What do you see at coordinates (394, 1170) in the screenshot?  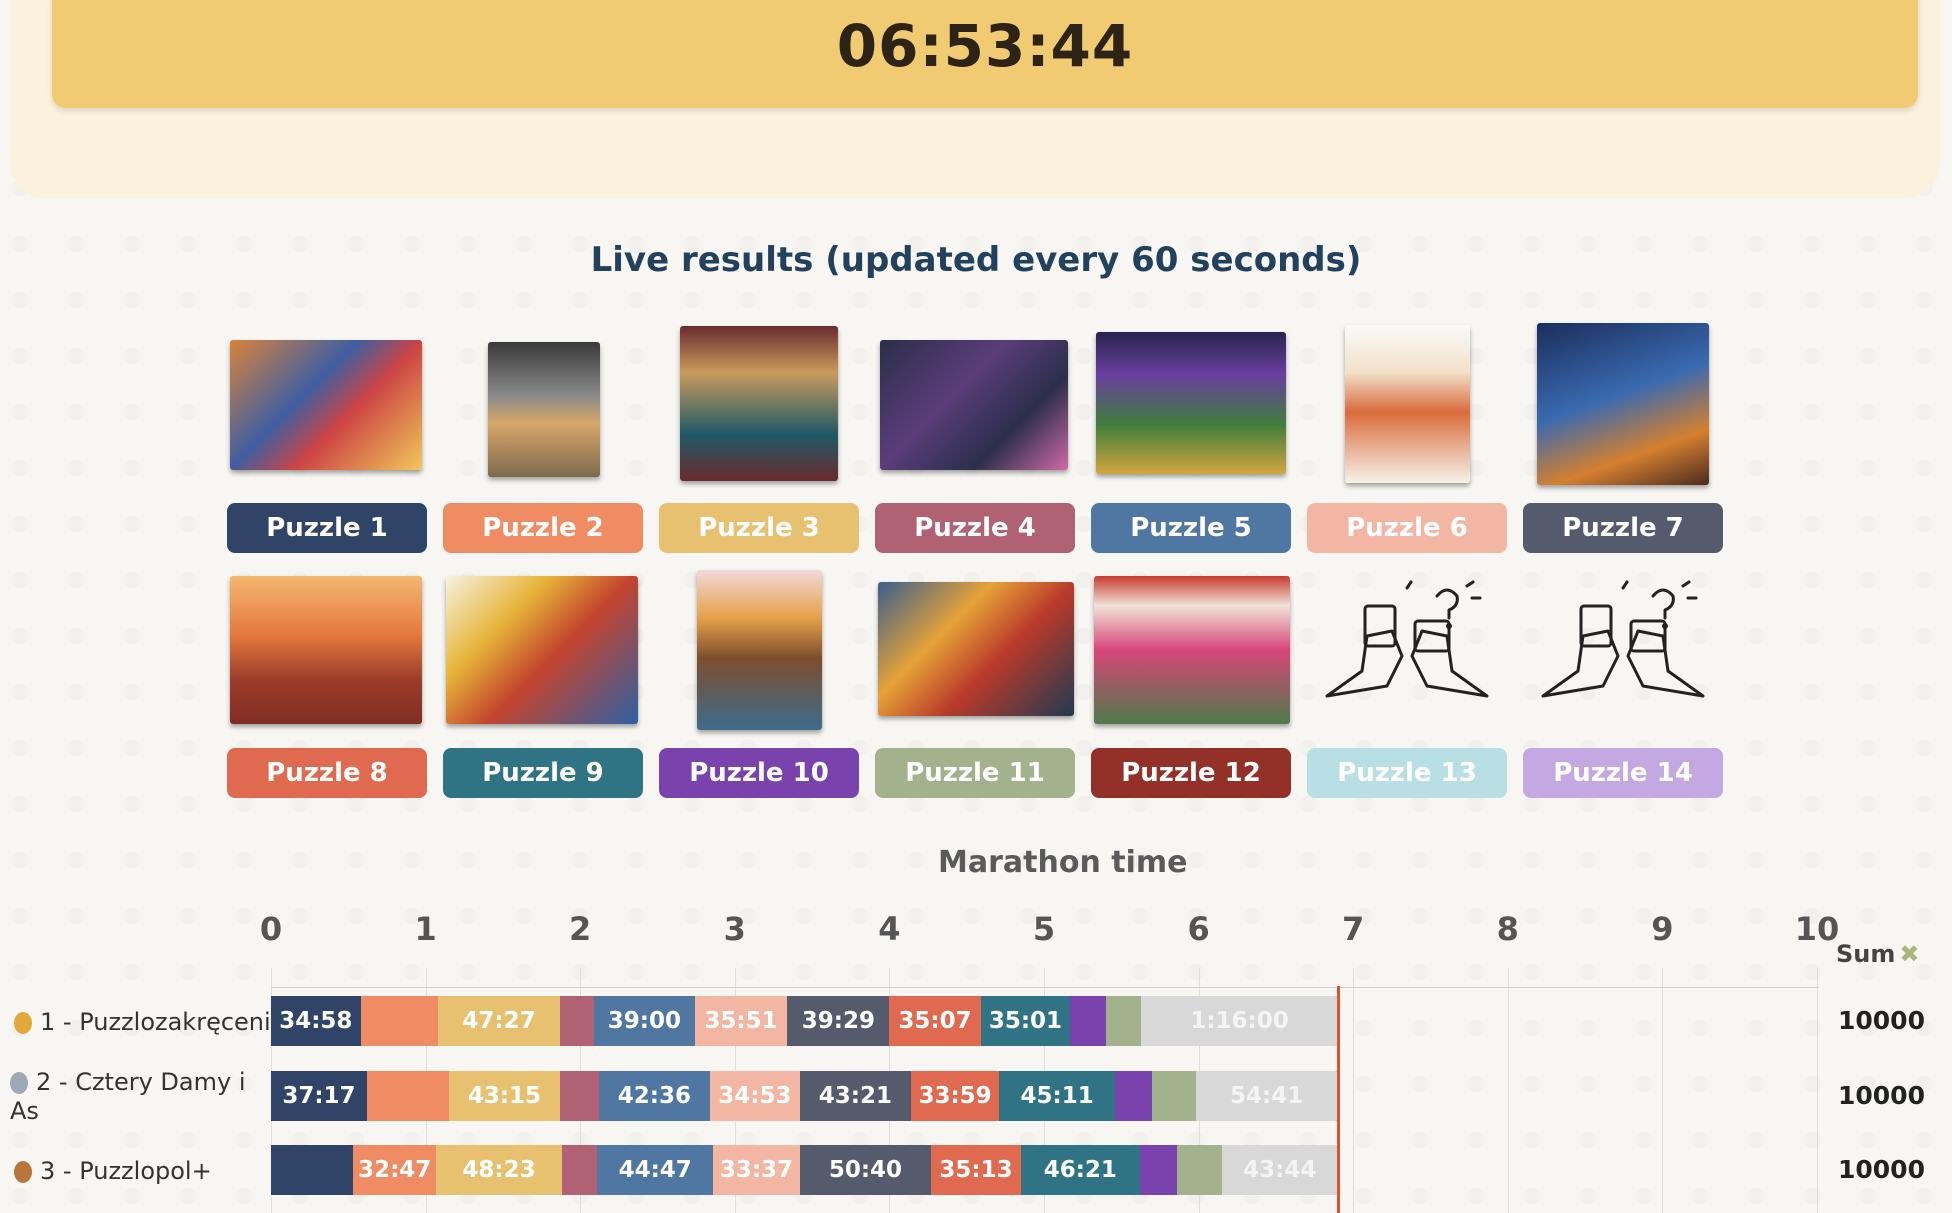 I see `puzzle-segment: 32:47` at bounding box center [394, 1170].